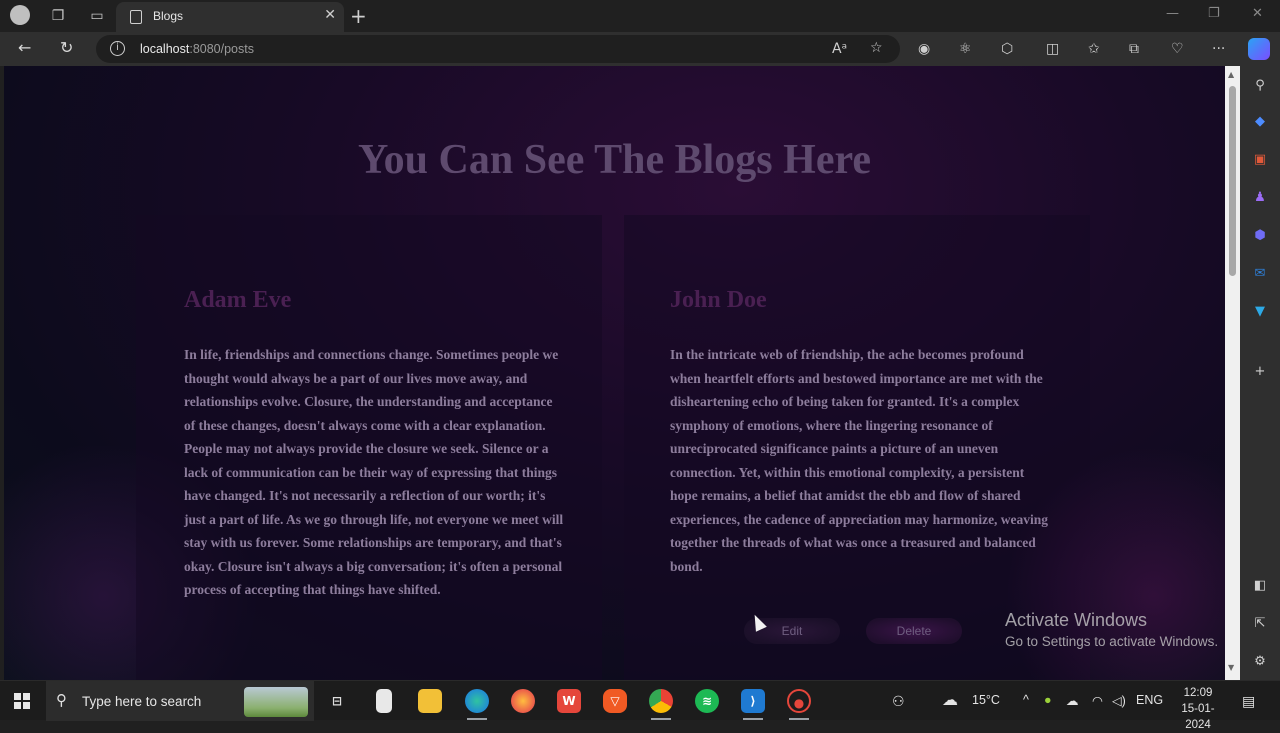 This screenshot has width=1280, height=733. Describe the element at coordinates (1198, 693) in the screenshot. I see `clock-time: 12:09` at that location.